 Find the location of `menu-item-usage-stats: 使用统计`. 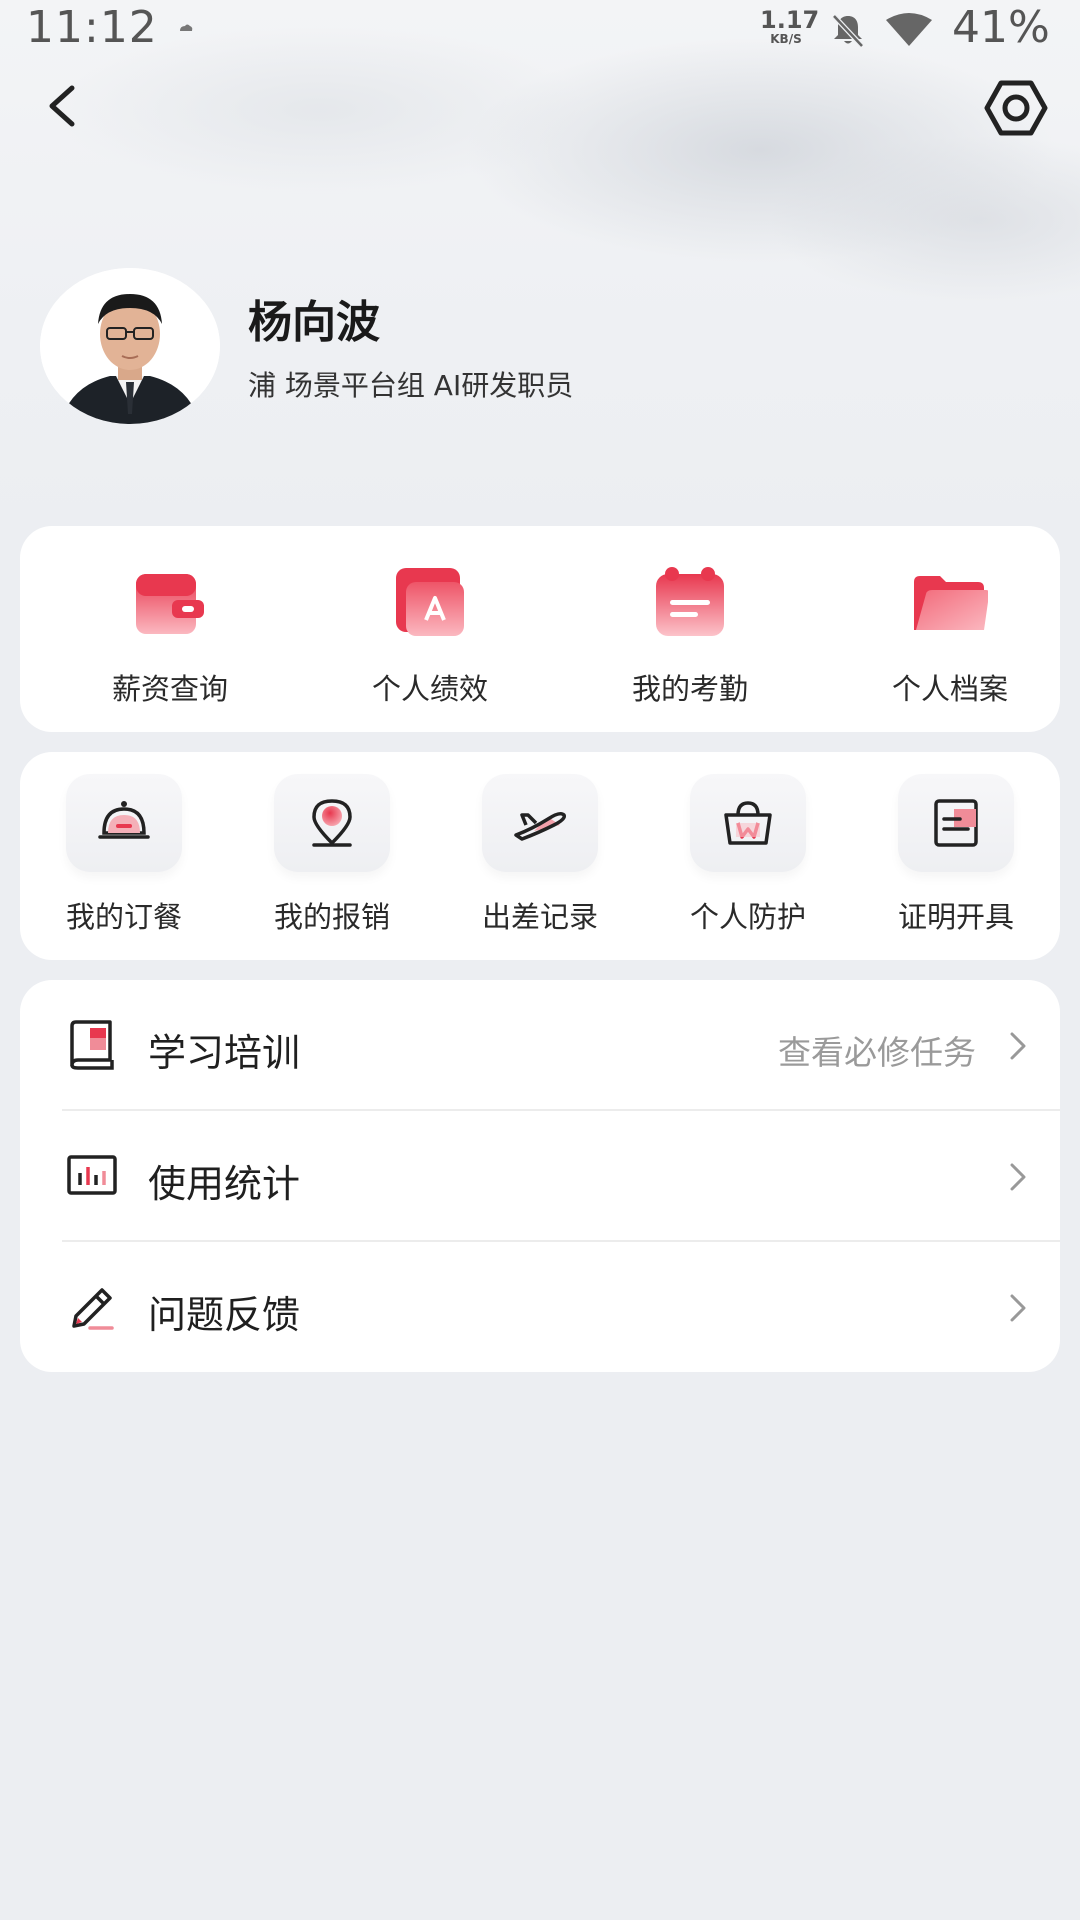

menu-item-usage-stats: 使用统计 is located at coordinates (540, 1176).